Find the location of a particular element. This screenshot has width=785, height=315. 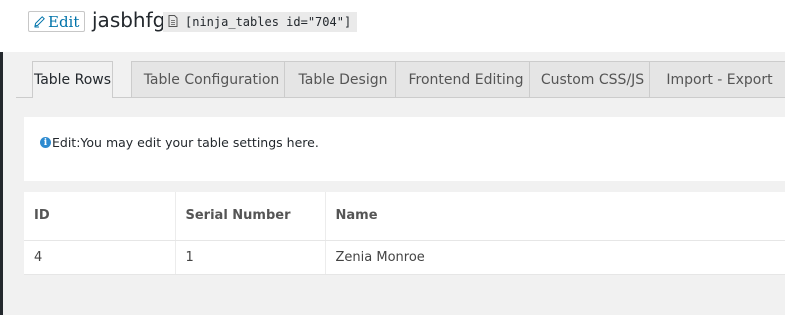

tab-frontend-editing: Frontend Editing is located at coordinates (466, 79).